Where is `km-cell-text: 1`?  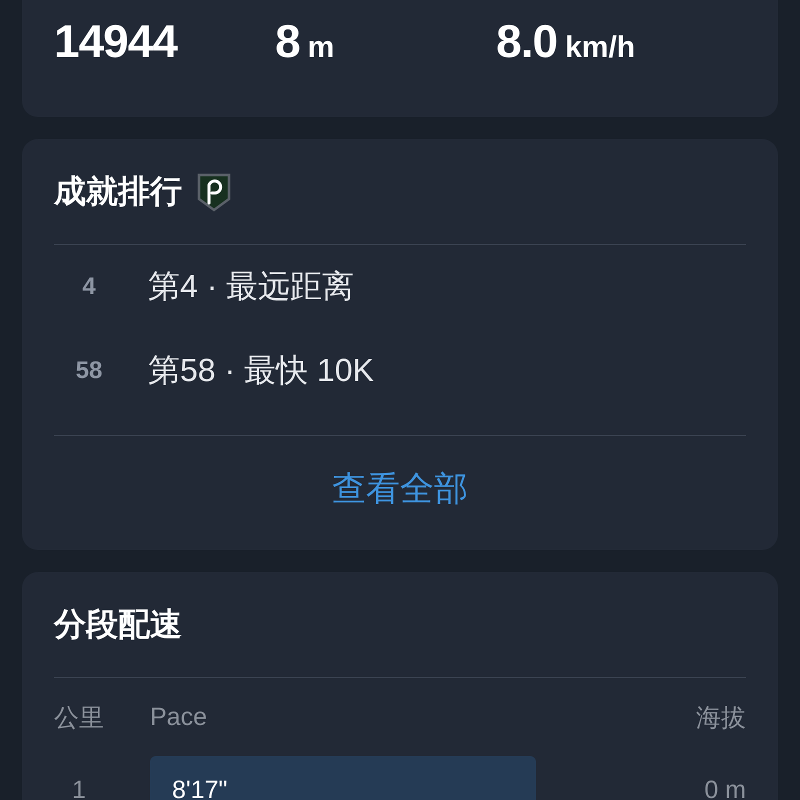 km-cell-text: 1 is located at coordinates (79, 788).